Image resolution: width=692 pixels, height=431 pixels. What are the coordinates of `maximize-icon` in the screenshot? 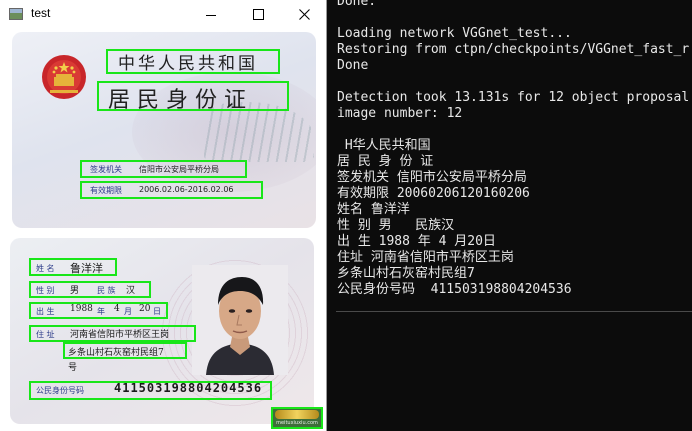 It's located at (258, 14).